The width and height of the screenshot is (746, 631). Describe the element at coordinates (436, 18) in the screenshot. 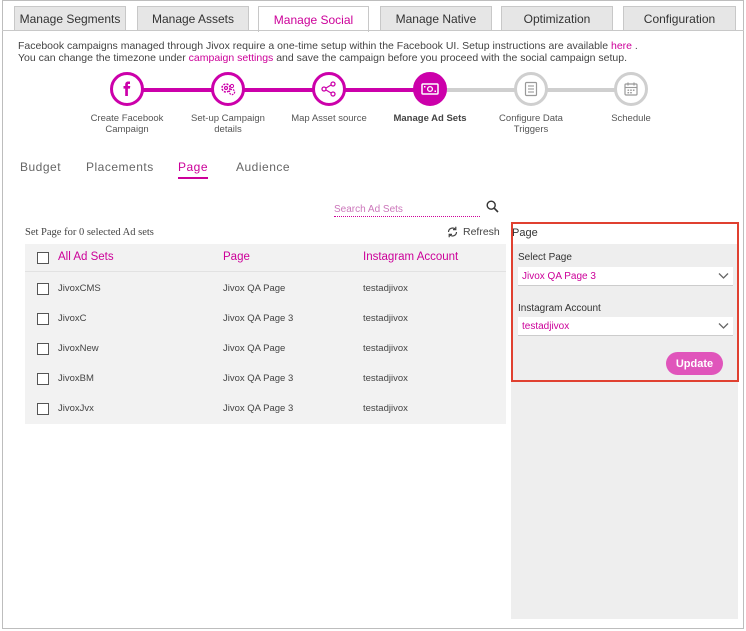

I see `tab-manage-native: Manage Native` at that location.